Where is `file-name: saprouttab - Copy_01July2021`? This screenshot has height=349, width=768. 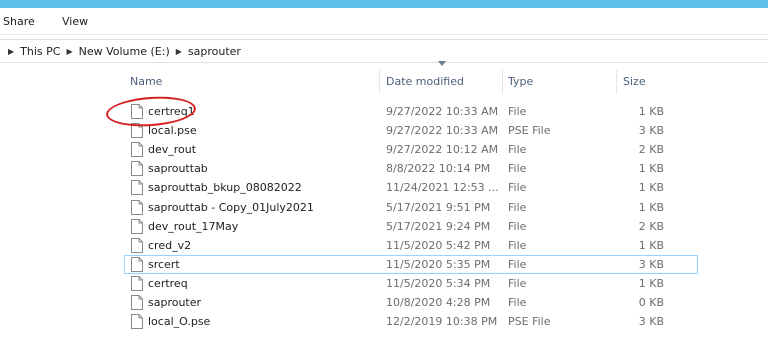
file-name: saprouttab - Copy_01July2021 is located at coordinates (231, 207).